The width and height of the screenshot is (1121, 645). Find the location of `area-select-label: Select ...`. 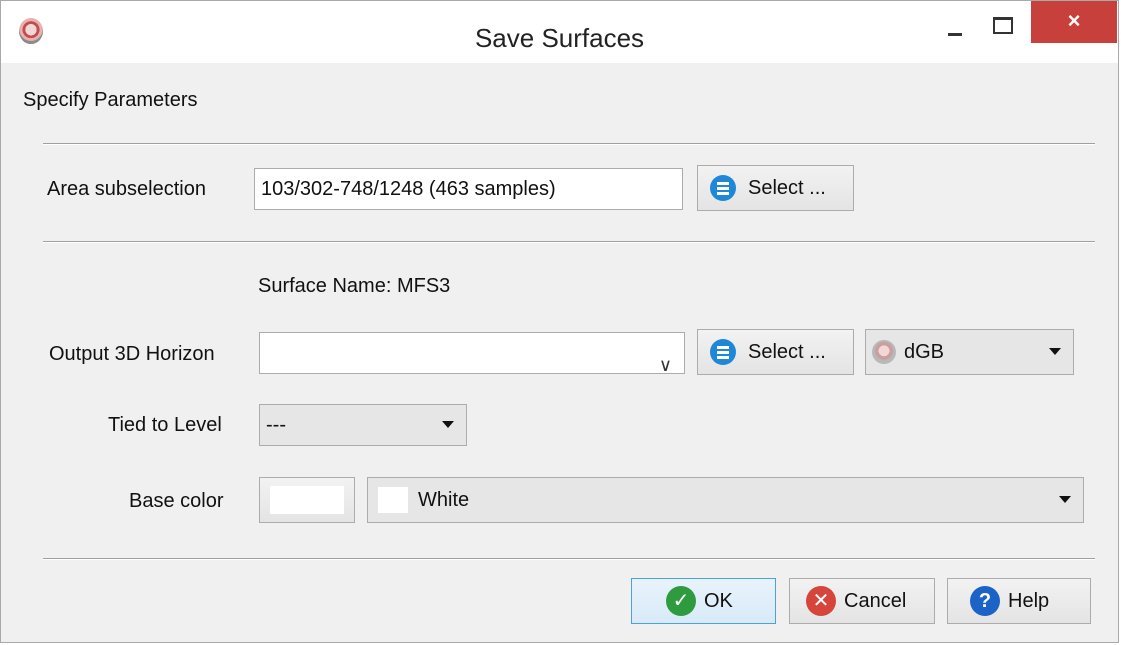

area-select-label: Select ... is located at coordinates (787, 187).